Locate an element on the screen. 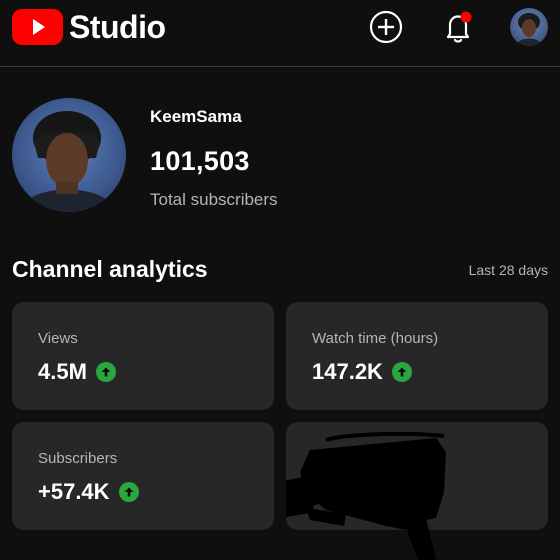  card-value-row: 147.2K is located at coordinates (362, 372).